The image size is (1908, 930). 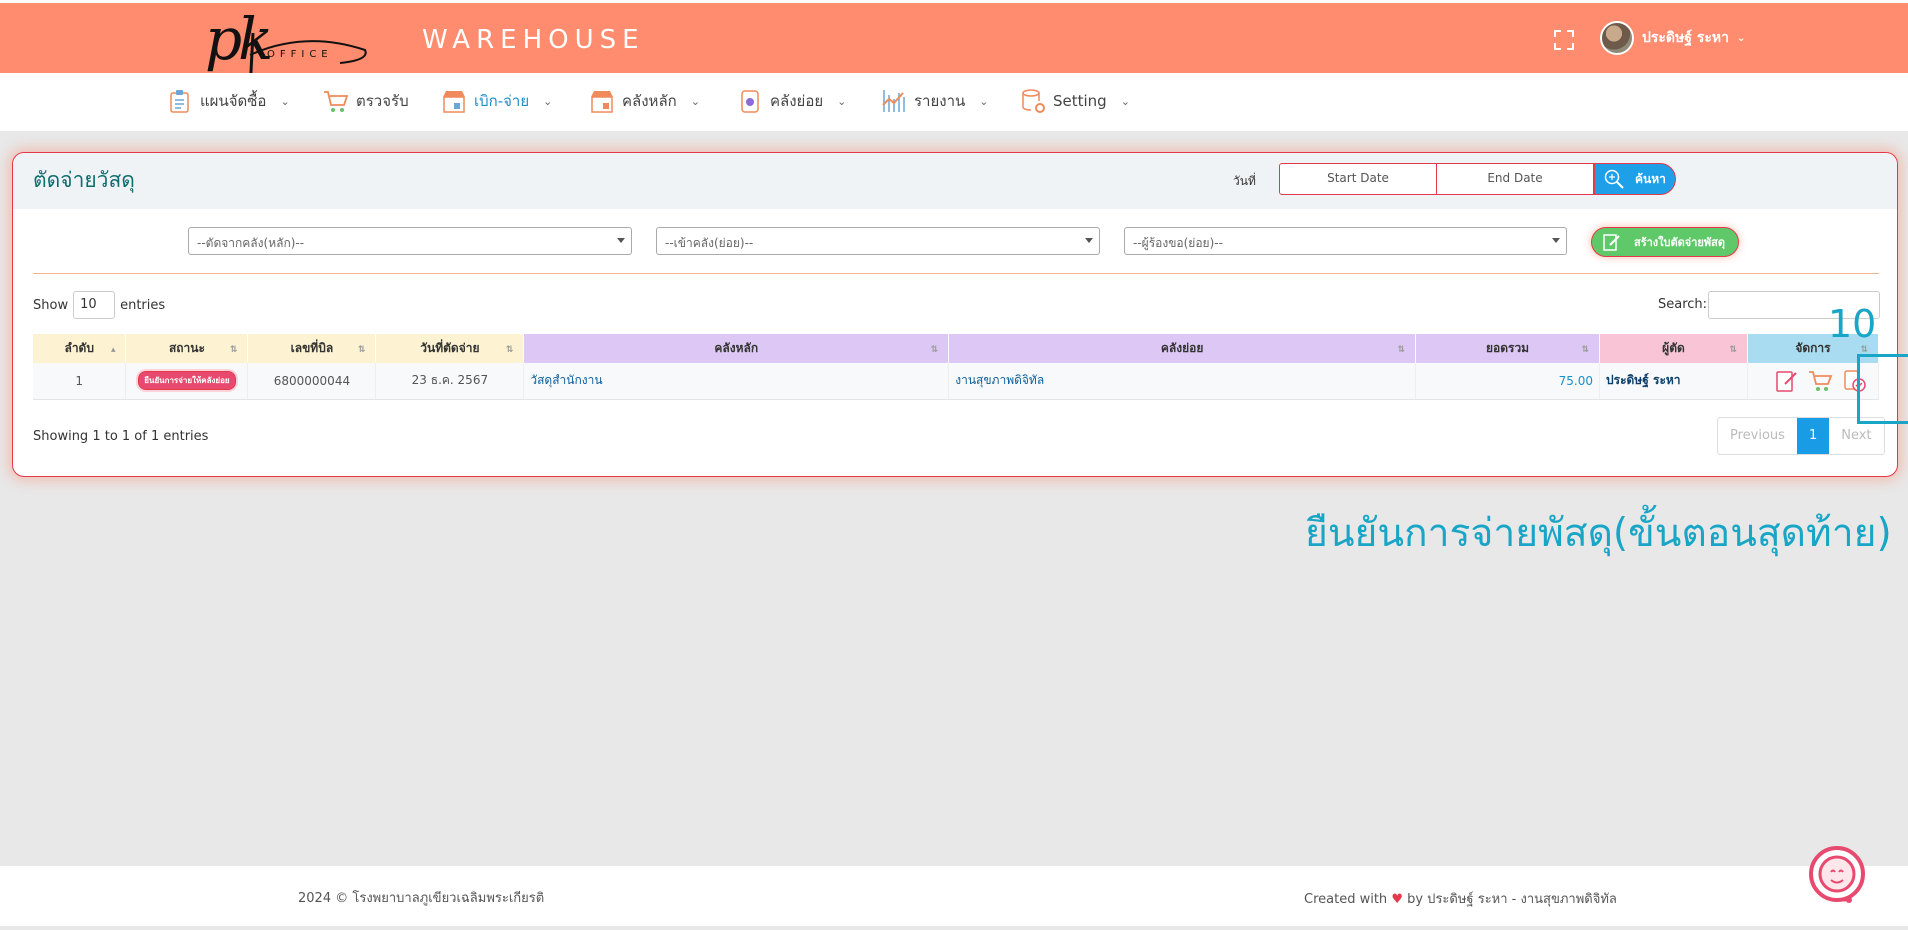 I want to click on search-button: ค้นหา, so click(x=1635, y=179).